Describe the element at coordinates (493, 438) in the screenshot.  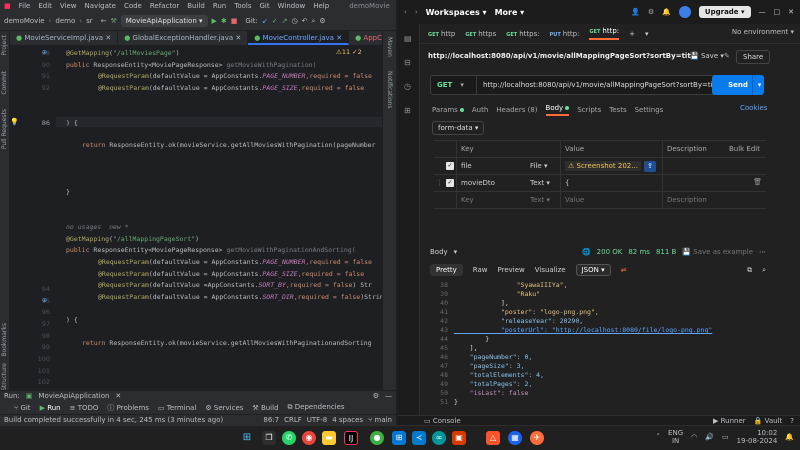
I see `brave-icon: △` at that location.